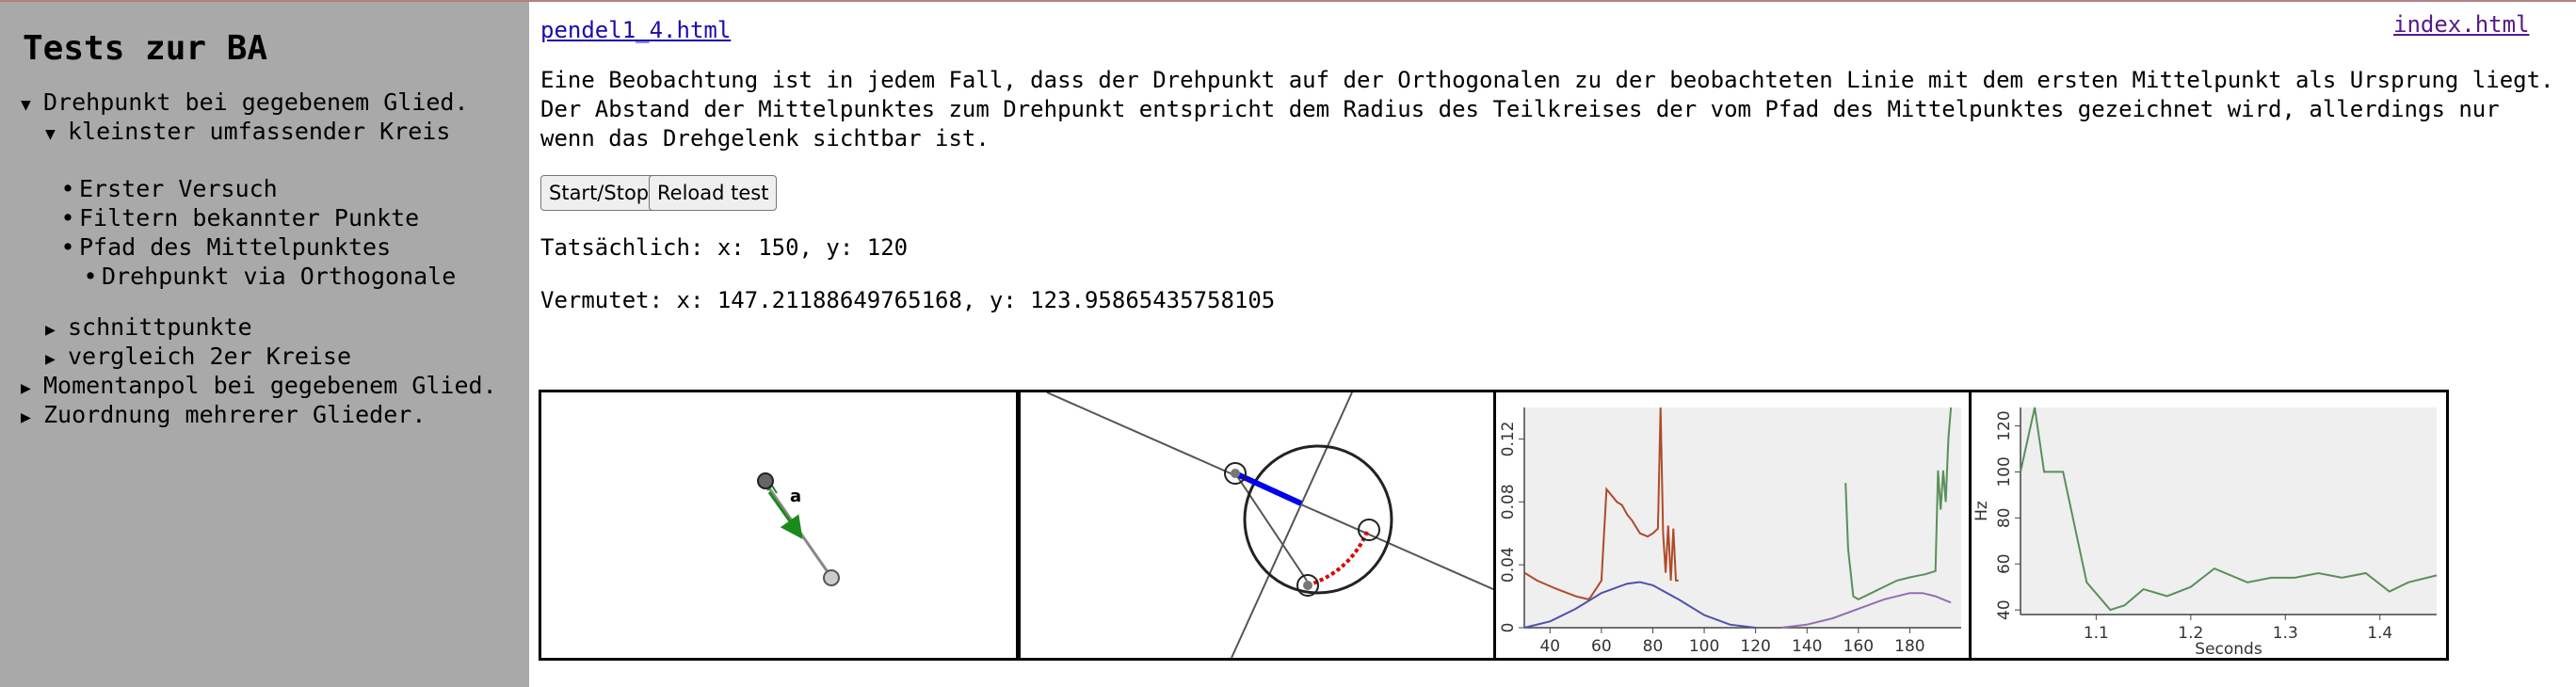 This screenshot has width=2576, height=687. Describe the element at coordinates (1508, 565) in the screenshot. I see `y-tick-label: 0.04` at that location.